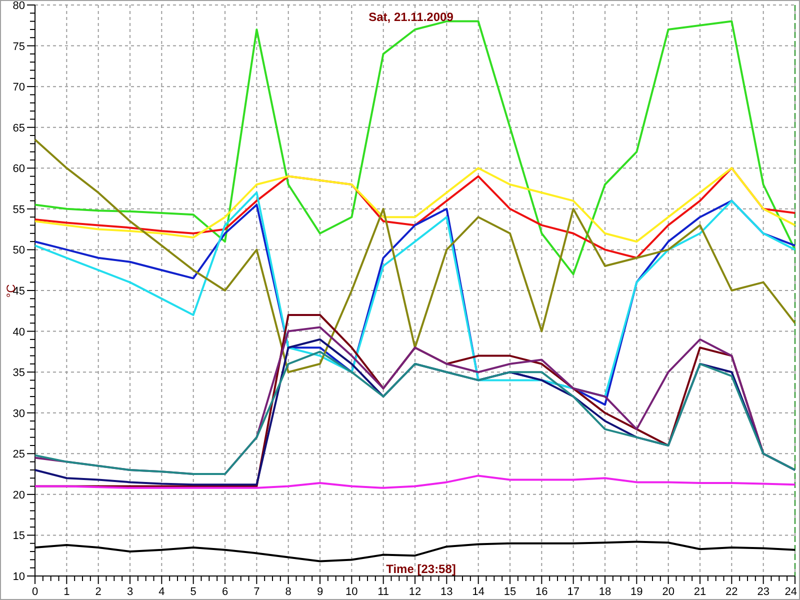  What do you see at coordinates (384, 592) in the screenshot?
I see `tick-label: 11` at bounding box center [384, 592].